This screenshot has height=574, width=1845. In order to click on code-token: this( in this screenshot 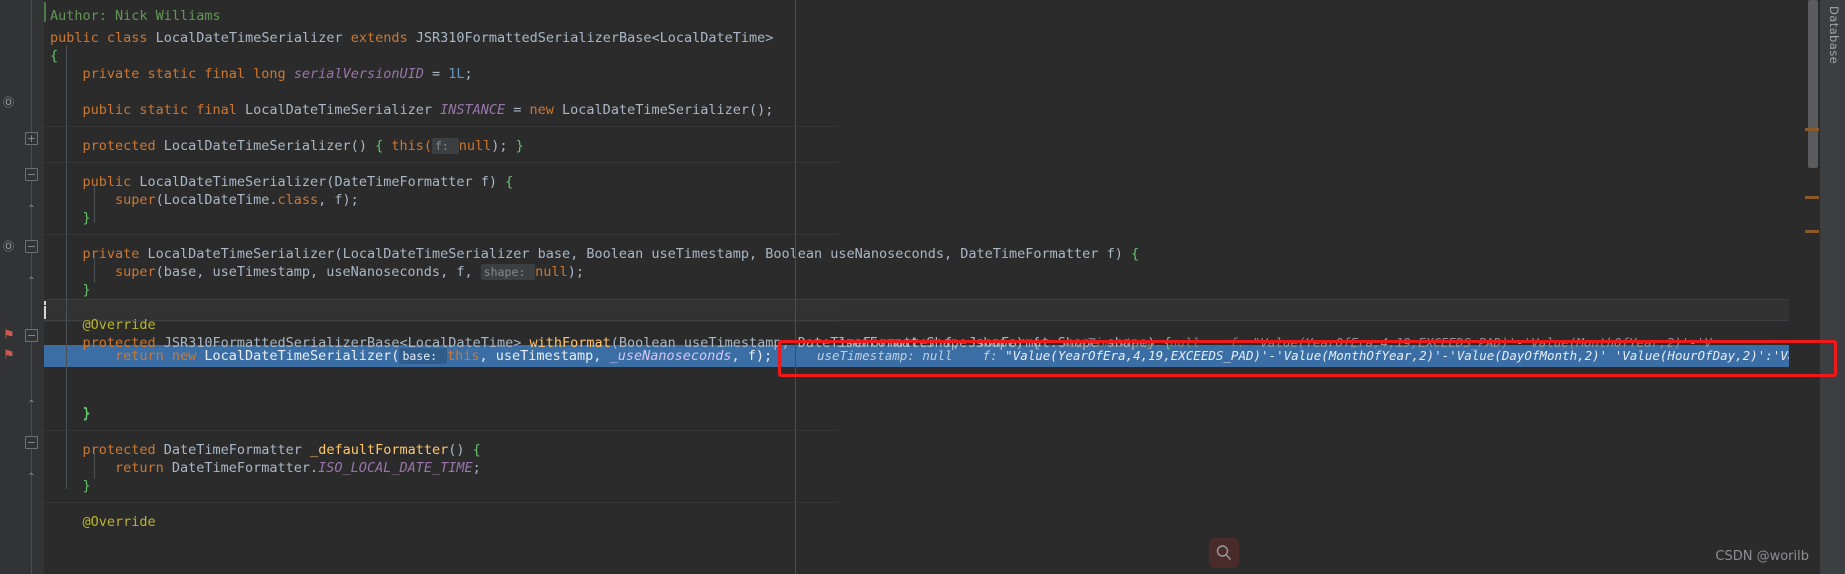, I will do `click(411, 146)`.